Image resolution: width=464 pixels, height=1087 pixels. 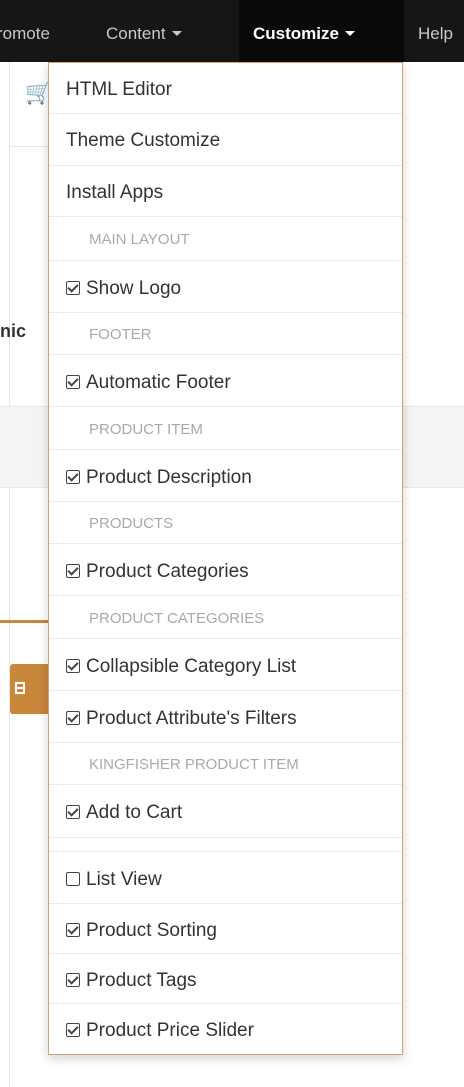 I want to click on section-accent-line, so click(x=25, y=621).